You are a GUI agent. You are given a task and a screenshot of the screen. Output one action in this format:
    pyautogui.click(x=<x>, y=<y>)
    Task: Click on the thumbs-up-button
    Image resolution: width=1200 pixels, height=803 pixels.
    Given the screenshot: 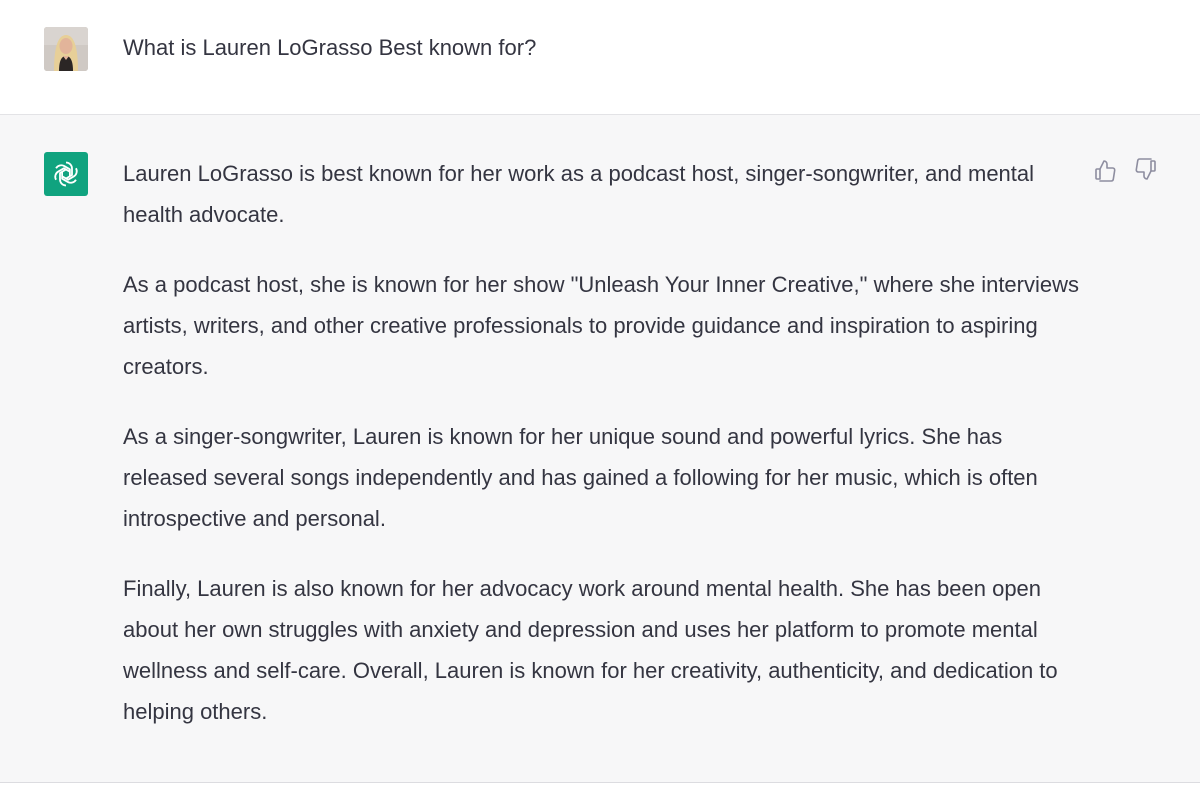 What is the action you would take?
    pyautogui.click(x=1105, y=170)
    